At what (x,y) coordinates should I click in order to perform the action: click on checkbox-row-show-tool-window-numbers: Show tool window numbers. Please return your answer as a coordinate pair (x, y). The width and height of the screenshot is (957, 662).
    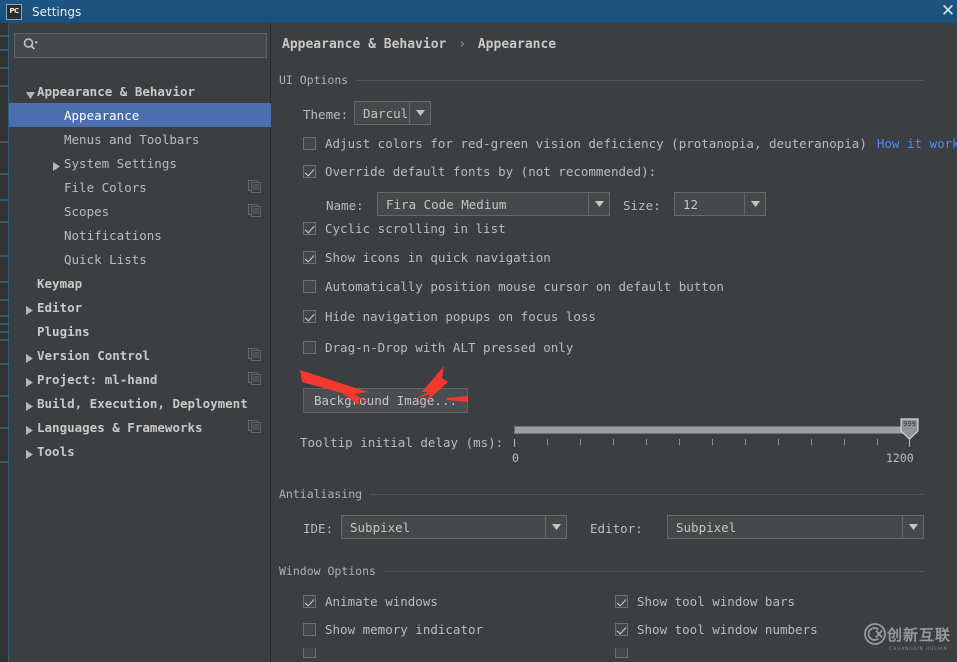
    Looking at the image, I should click on (716, 629).